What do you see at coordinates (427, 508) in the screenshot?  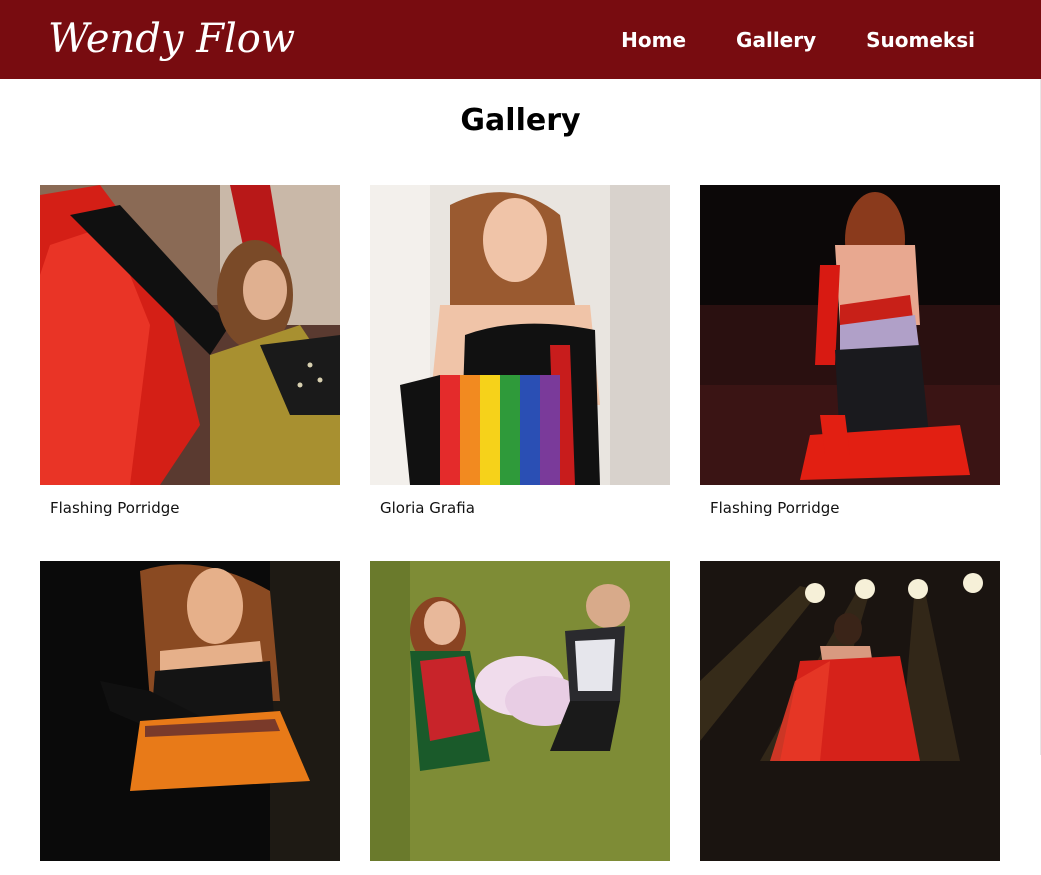 I see `gallery-caption: Gloria Grafia` at bounding box center [427, 508].